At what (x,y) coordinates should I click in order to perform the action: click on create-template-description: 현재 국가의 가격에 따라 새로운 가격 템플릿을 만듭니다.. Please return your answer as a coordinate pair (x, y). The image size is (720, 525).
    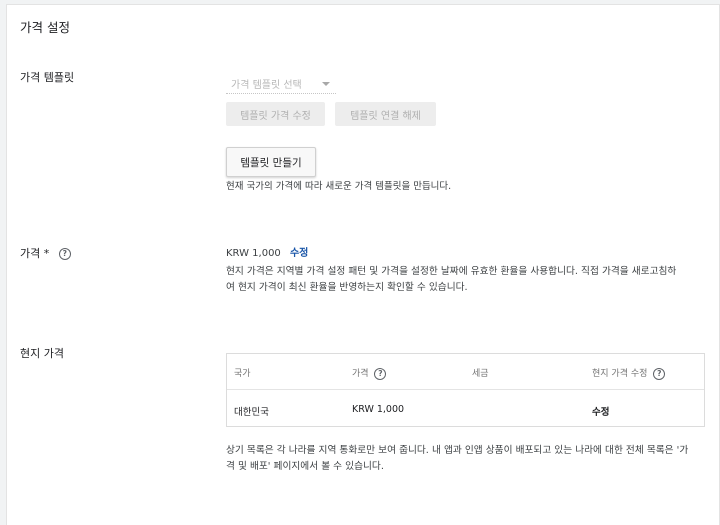
    Looking at the image, I should click on (339, 186).